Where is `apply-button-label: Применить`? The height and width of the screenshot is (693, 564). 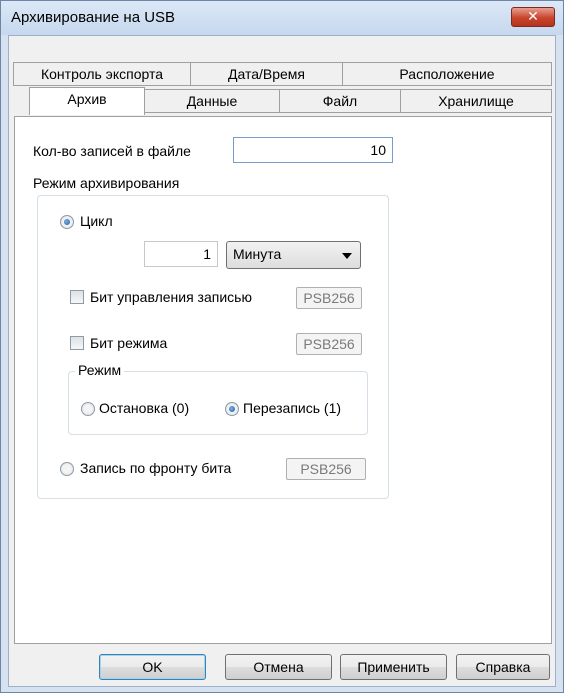 apply-button-label: Применить is located at coordinates (393, 667).